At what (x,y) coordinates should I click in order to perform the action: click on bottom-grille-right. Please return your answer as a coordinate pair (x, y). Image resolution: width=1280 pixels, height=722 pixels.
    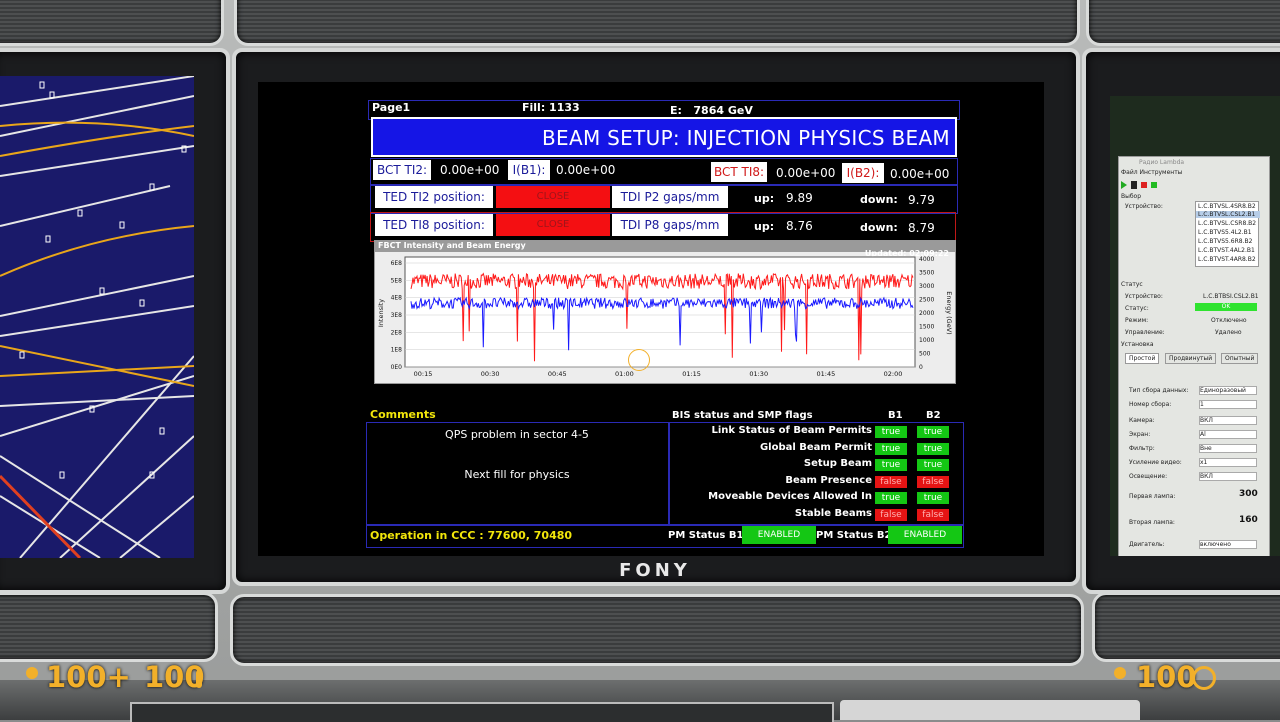
    Looking at the image, I should click on (1186, 627).